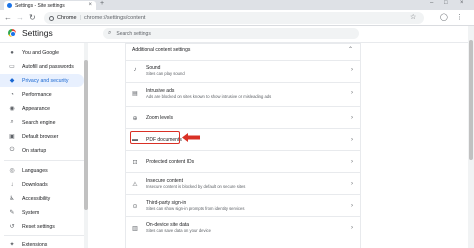 The height and width of the screenshot is (248, 474). What do you see at coordinates (12, 81) in the screenshot?
I see `shield-icon: ◆` at bounding box center [12, 81].